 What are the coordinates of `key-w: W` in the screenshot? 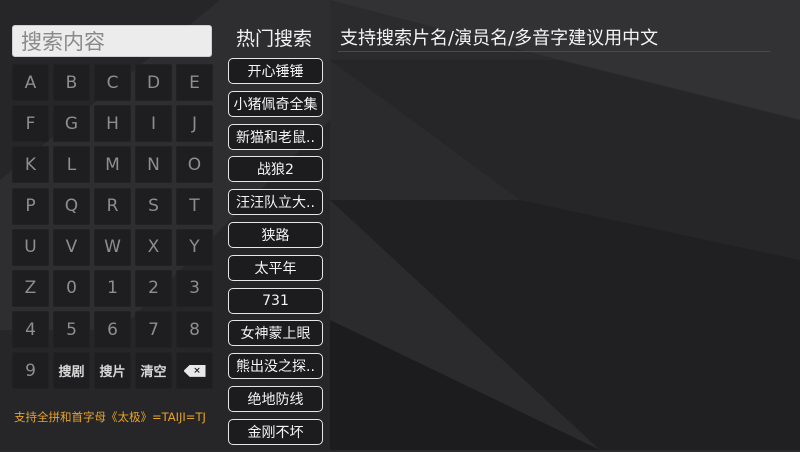 It's located at (112, 247).